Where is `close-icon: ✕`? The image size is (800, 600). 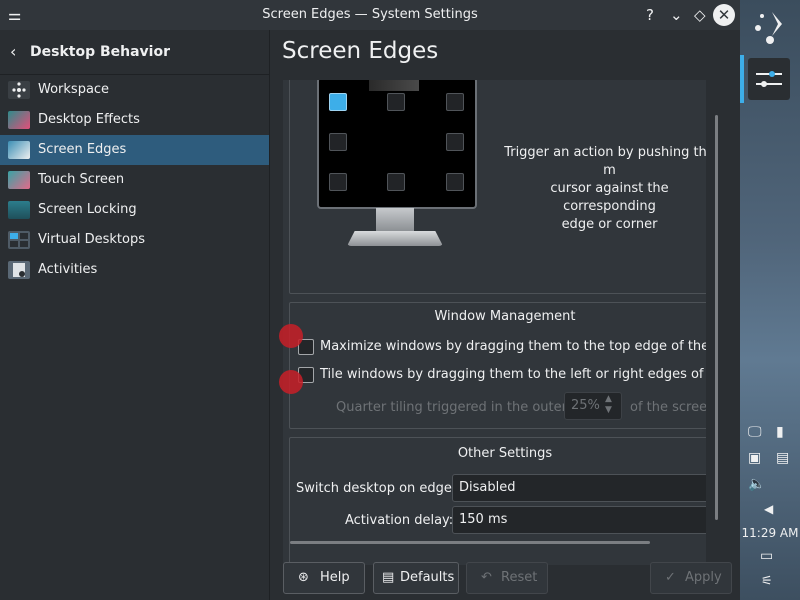 close-icon: ✕ is located at coordinates (724, 15).